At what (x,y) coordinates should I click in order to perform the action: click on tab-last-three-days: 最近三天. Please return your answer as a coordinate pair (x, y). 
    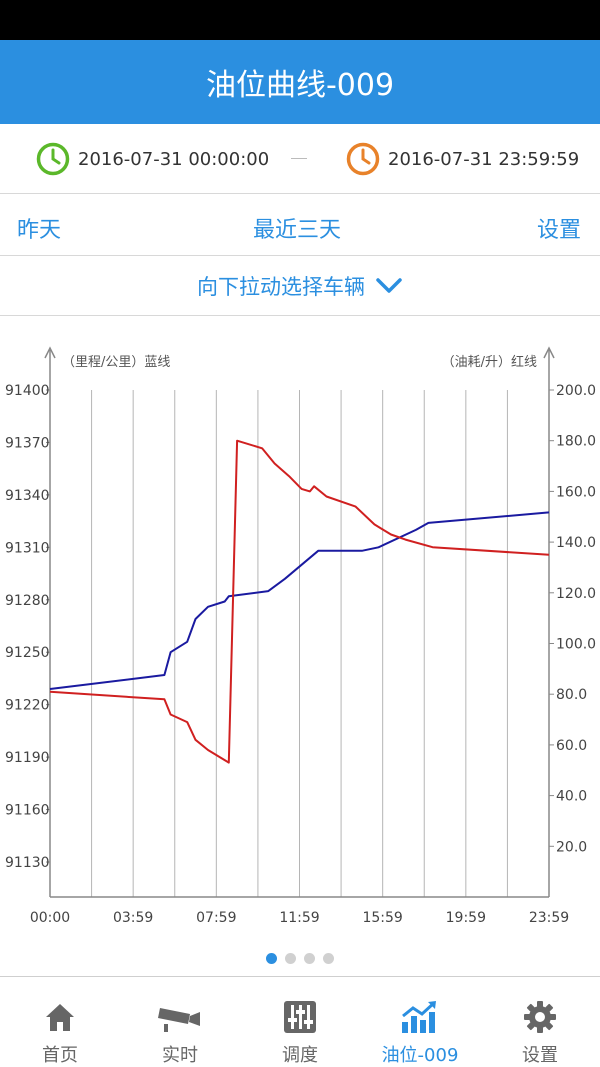
    Looking at the image, I should click on (297, 228).